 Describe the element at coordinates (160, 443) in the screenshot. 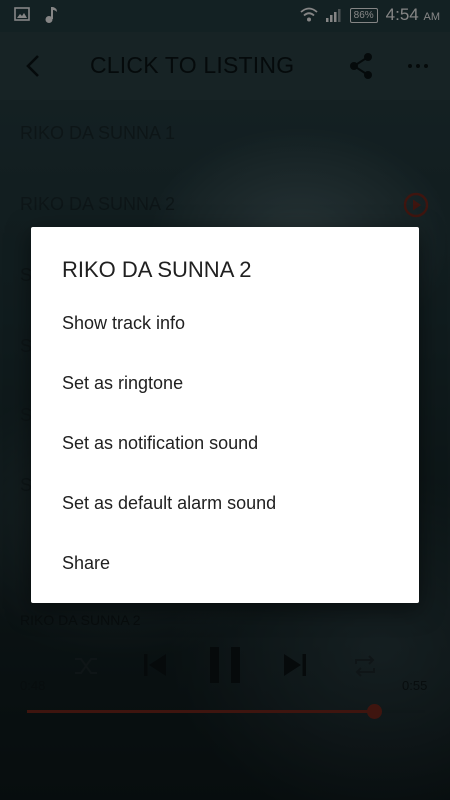

I see `option-label: Set as notification sound` at that location.